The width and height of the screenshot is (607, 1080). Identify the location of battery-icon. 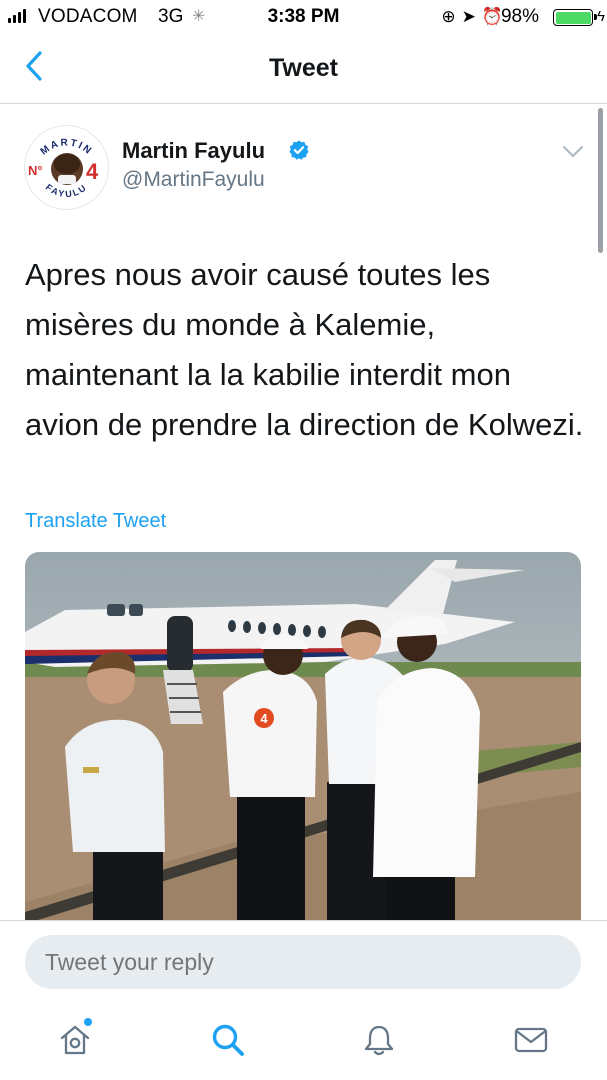
(575, 17).